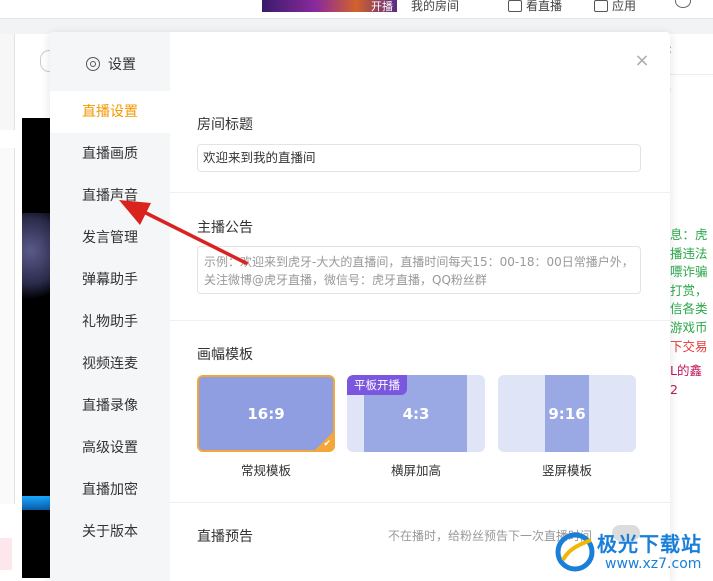  Describe the element at coordinates (689, 272) in the screenshot. I see `chat-line: 嘌诈骗` at that location.